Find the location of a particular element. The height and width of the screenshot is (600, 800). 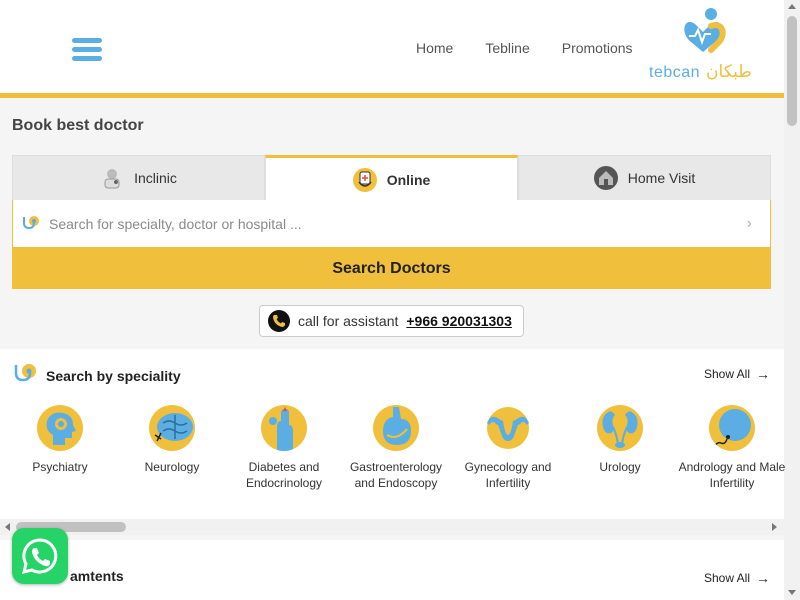

speciality-urology: Urology is located at coordinates (620, 440).